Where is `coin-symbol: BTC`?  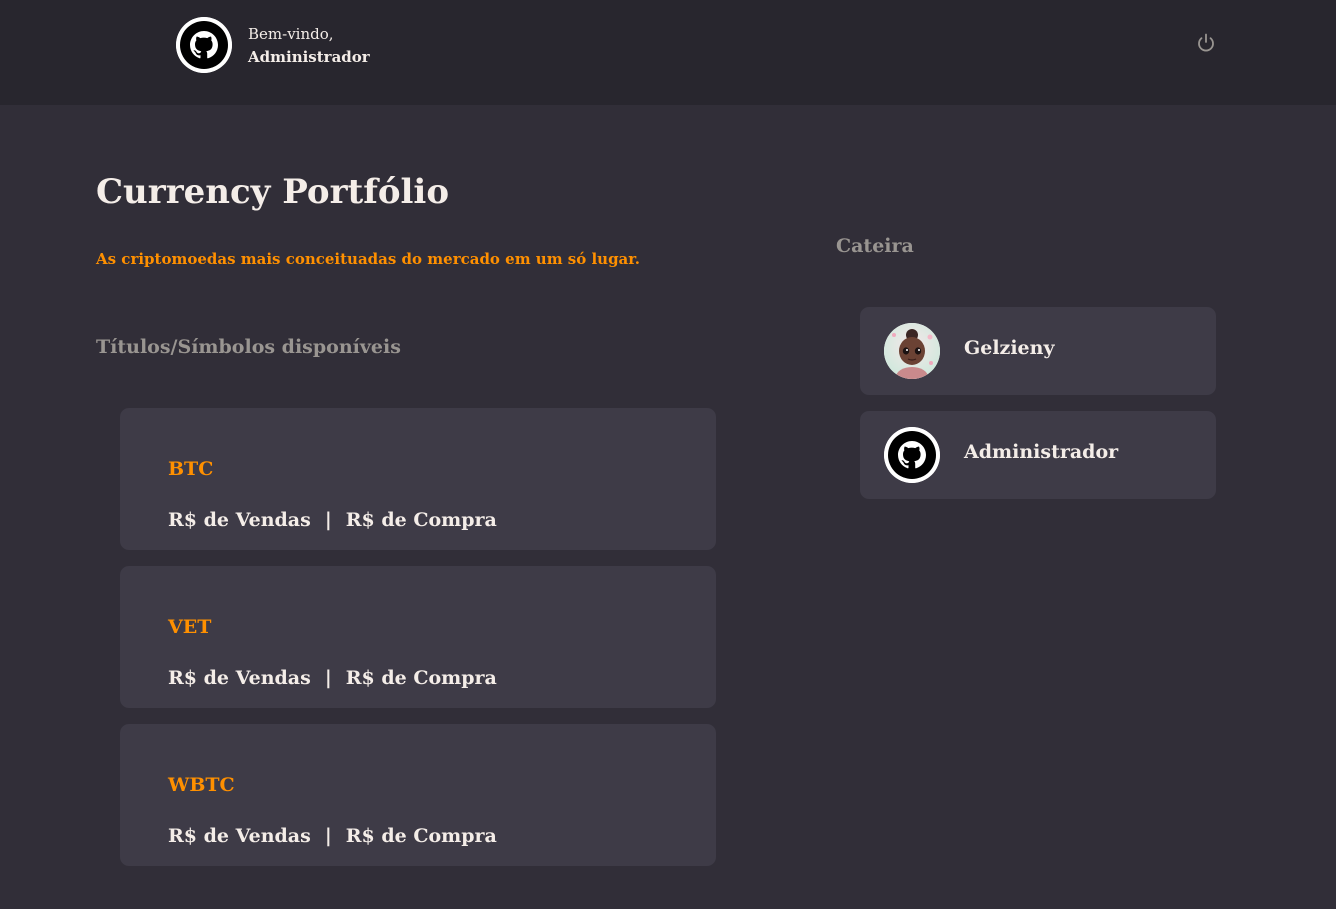
coin-symbol: BTC is located at coordinates (191, 469).